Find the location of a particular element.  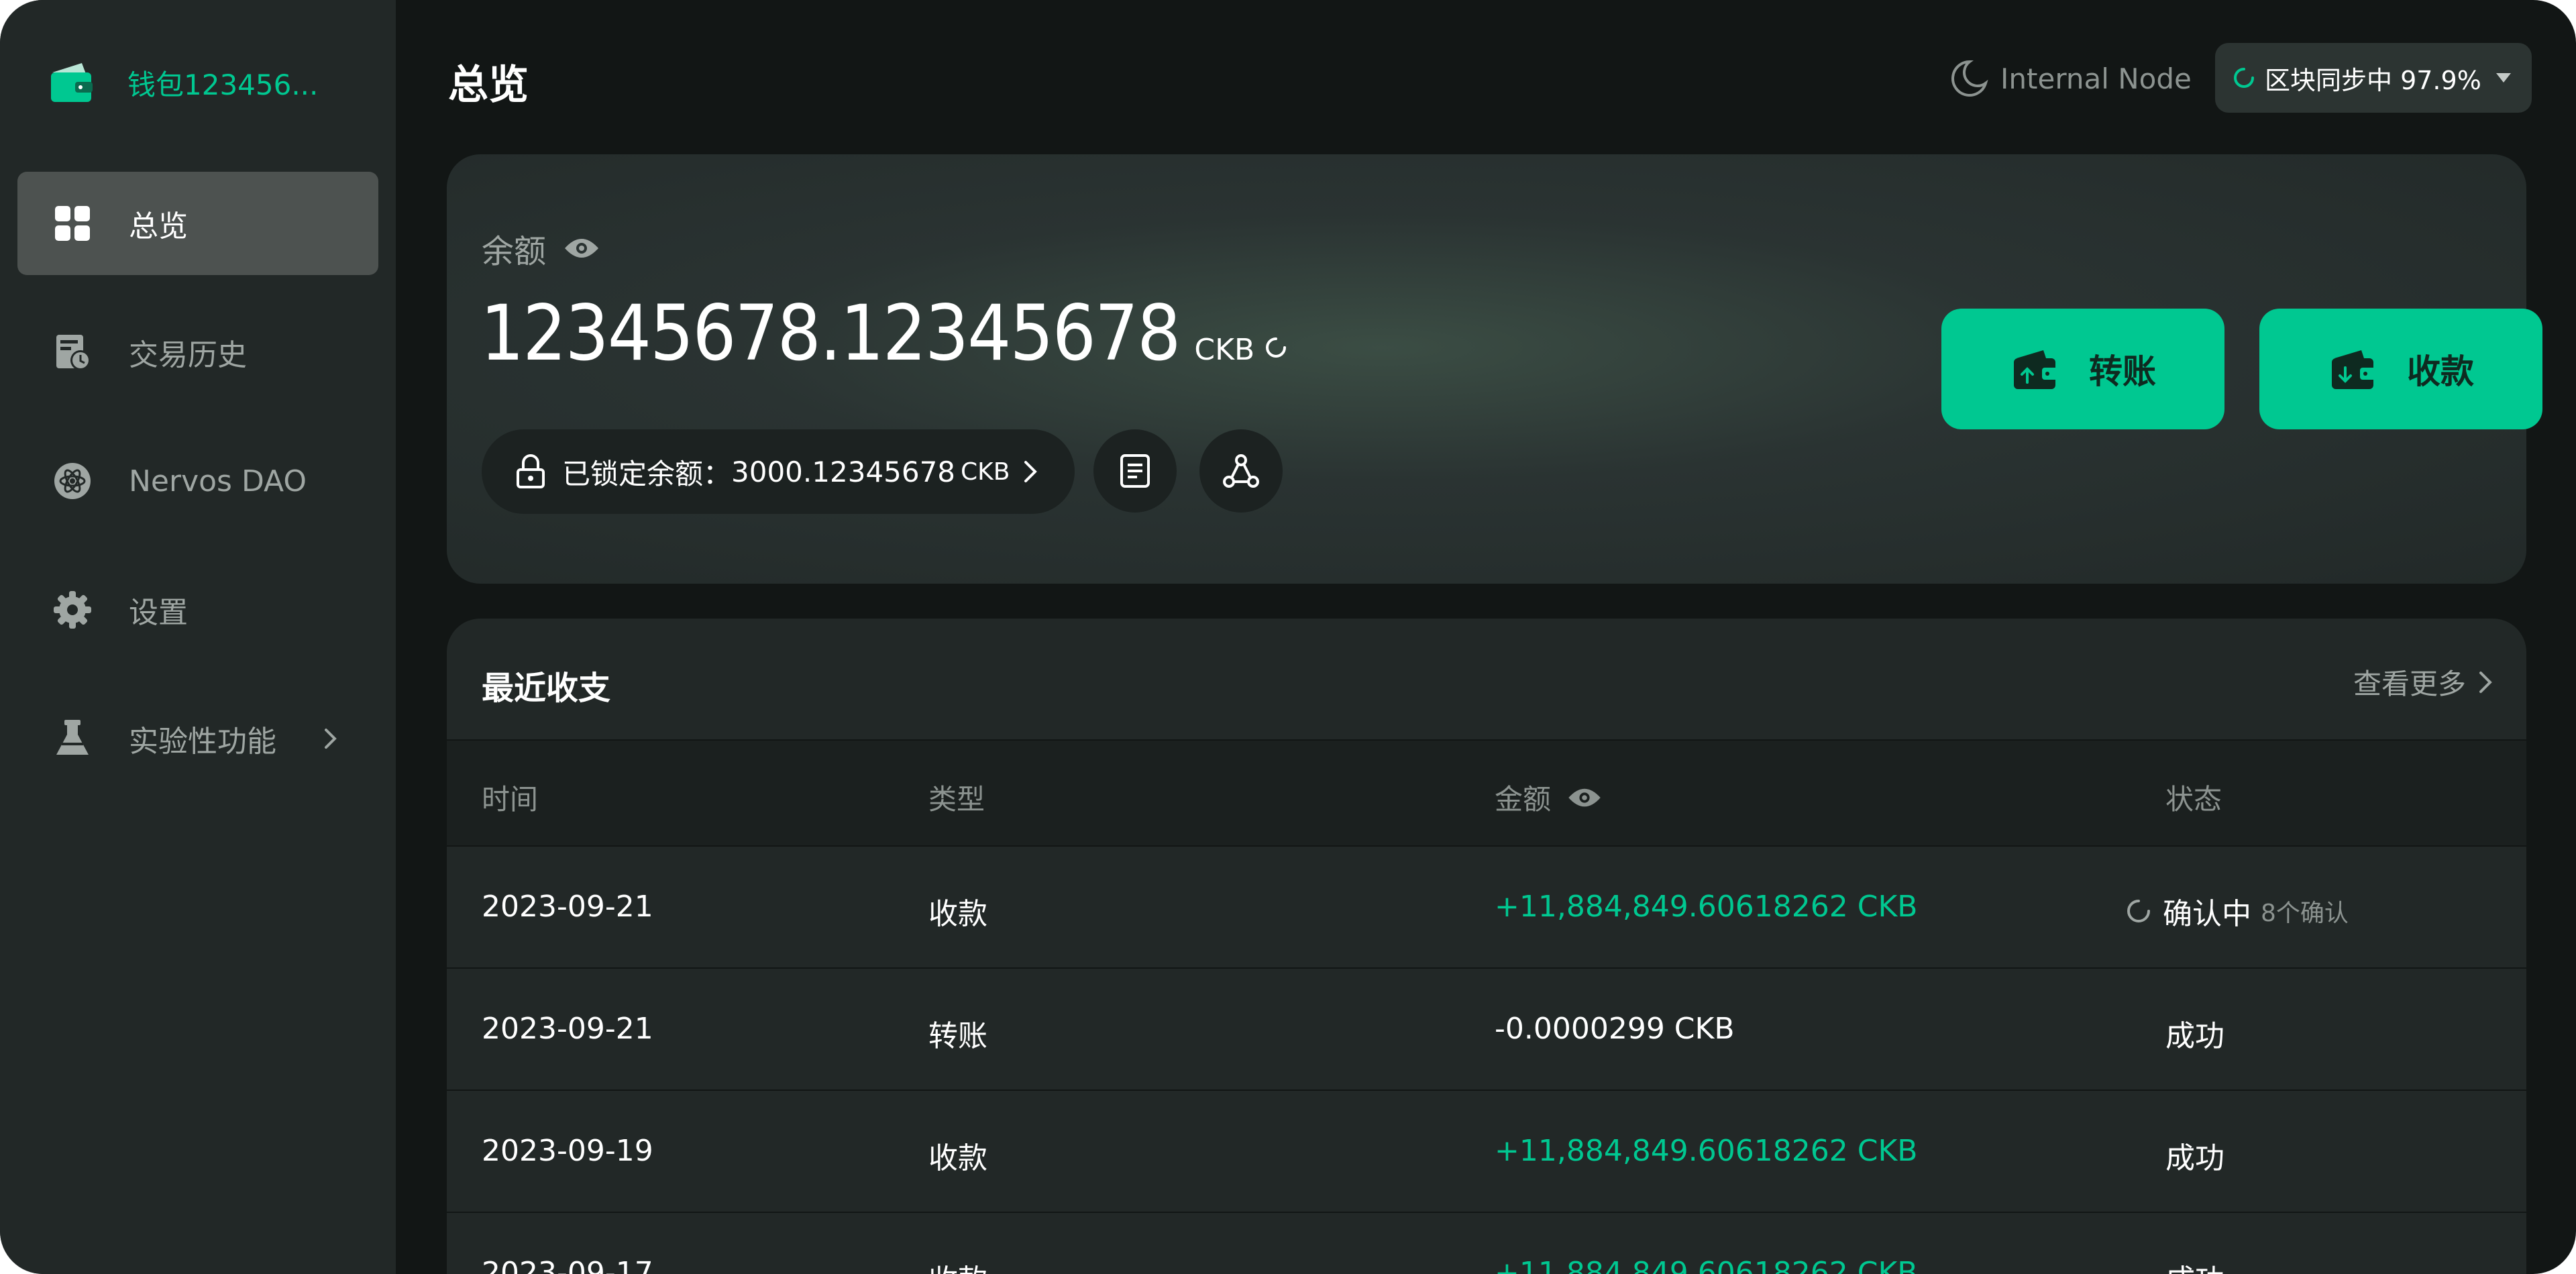

gear-icon is located at coordinates (72, 610).